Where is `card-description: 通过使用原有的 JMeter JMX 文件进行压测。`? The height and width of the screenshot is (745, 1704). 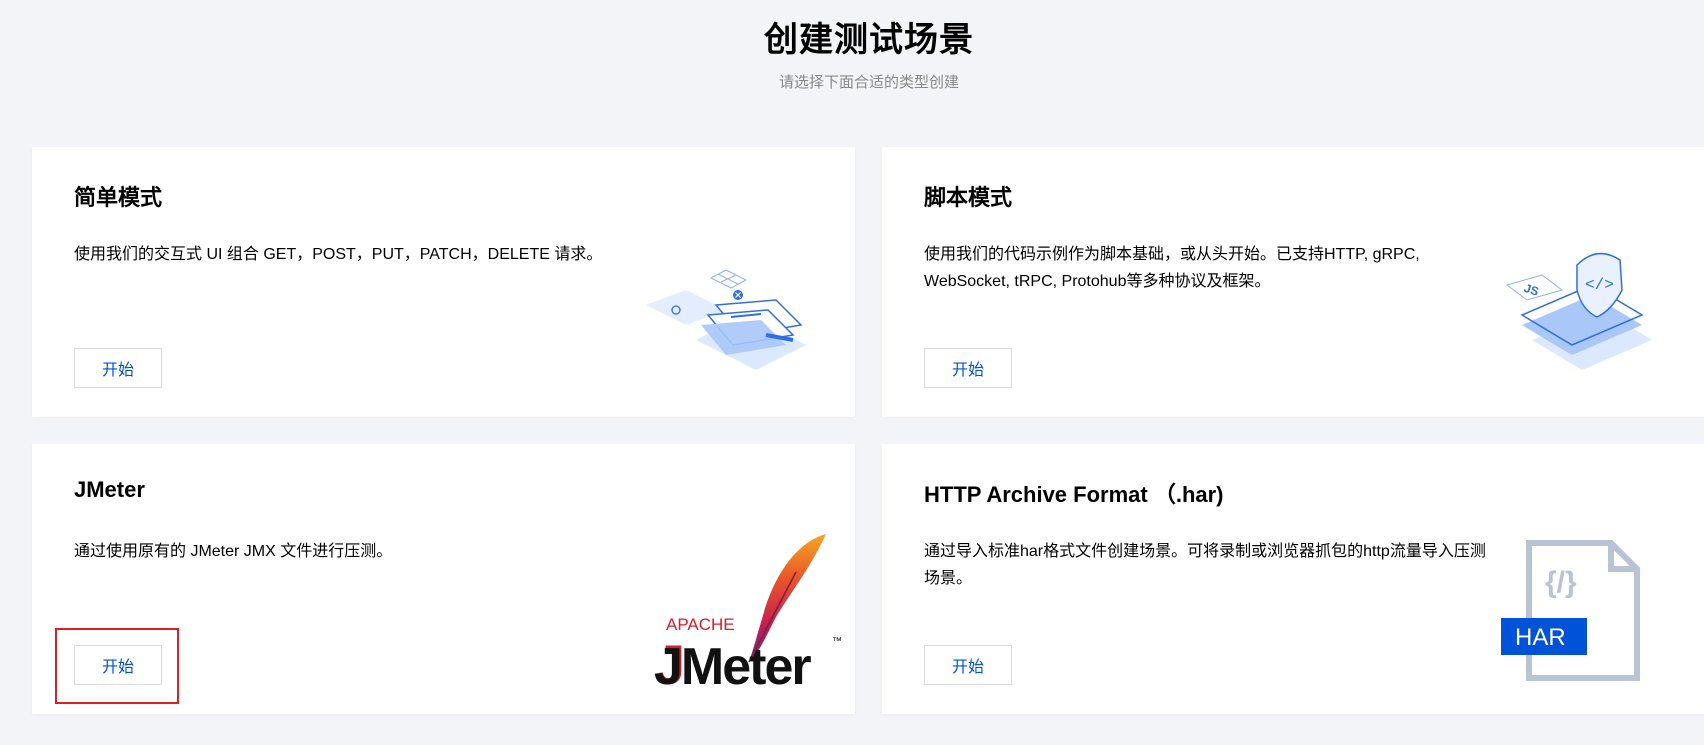
card-description: 通过使用原有的 JMeter JMX 文件进行压测。 is located at coordinates (233, 551).